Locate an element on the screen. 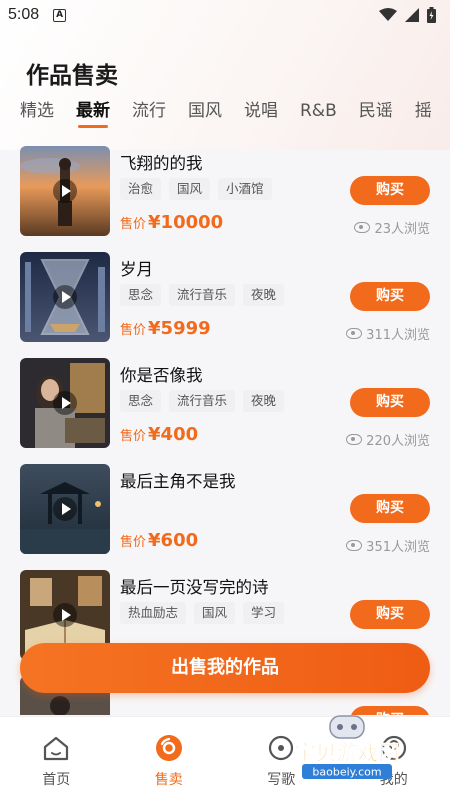  view-count-text: 220人浏览 is located at coordinates (398, 441).